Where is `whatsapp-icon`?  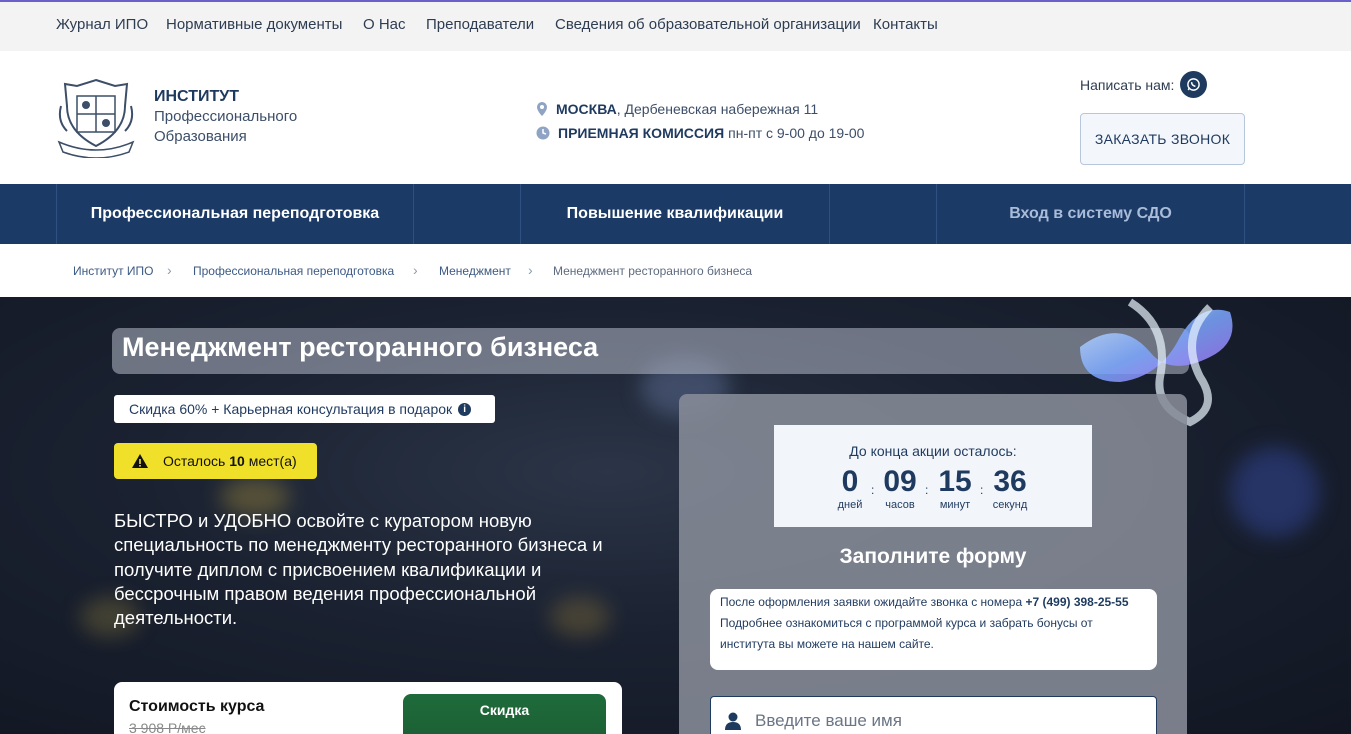
whatsapp-icon is located at coordinates (1194, 84).